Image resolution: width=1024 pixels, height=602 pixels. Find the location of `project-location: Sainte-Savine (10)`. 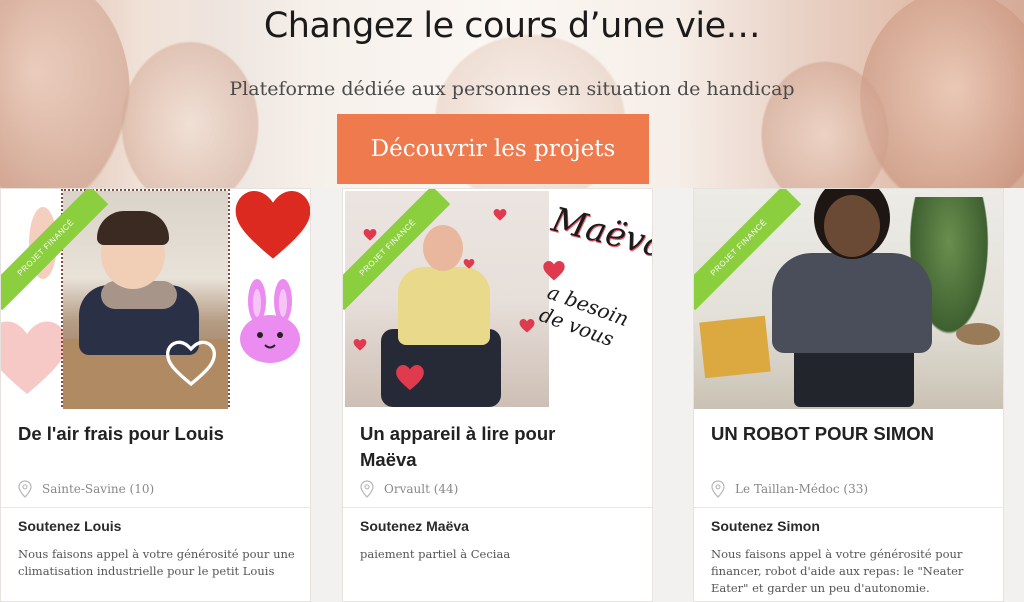

project-location: Sainte-Savine (10) is located at coordinates (86, 489).